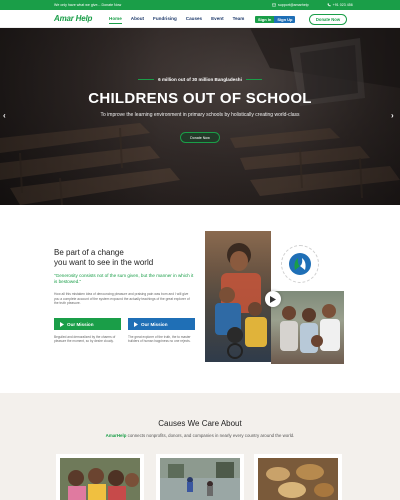 The height and width of the screenshot is (500, 400). I want to click on cause-image-flood, so click(200, 479).